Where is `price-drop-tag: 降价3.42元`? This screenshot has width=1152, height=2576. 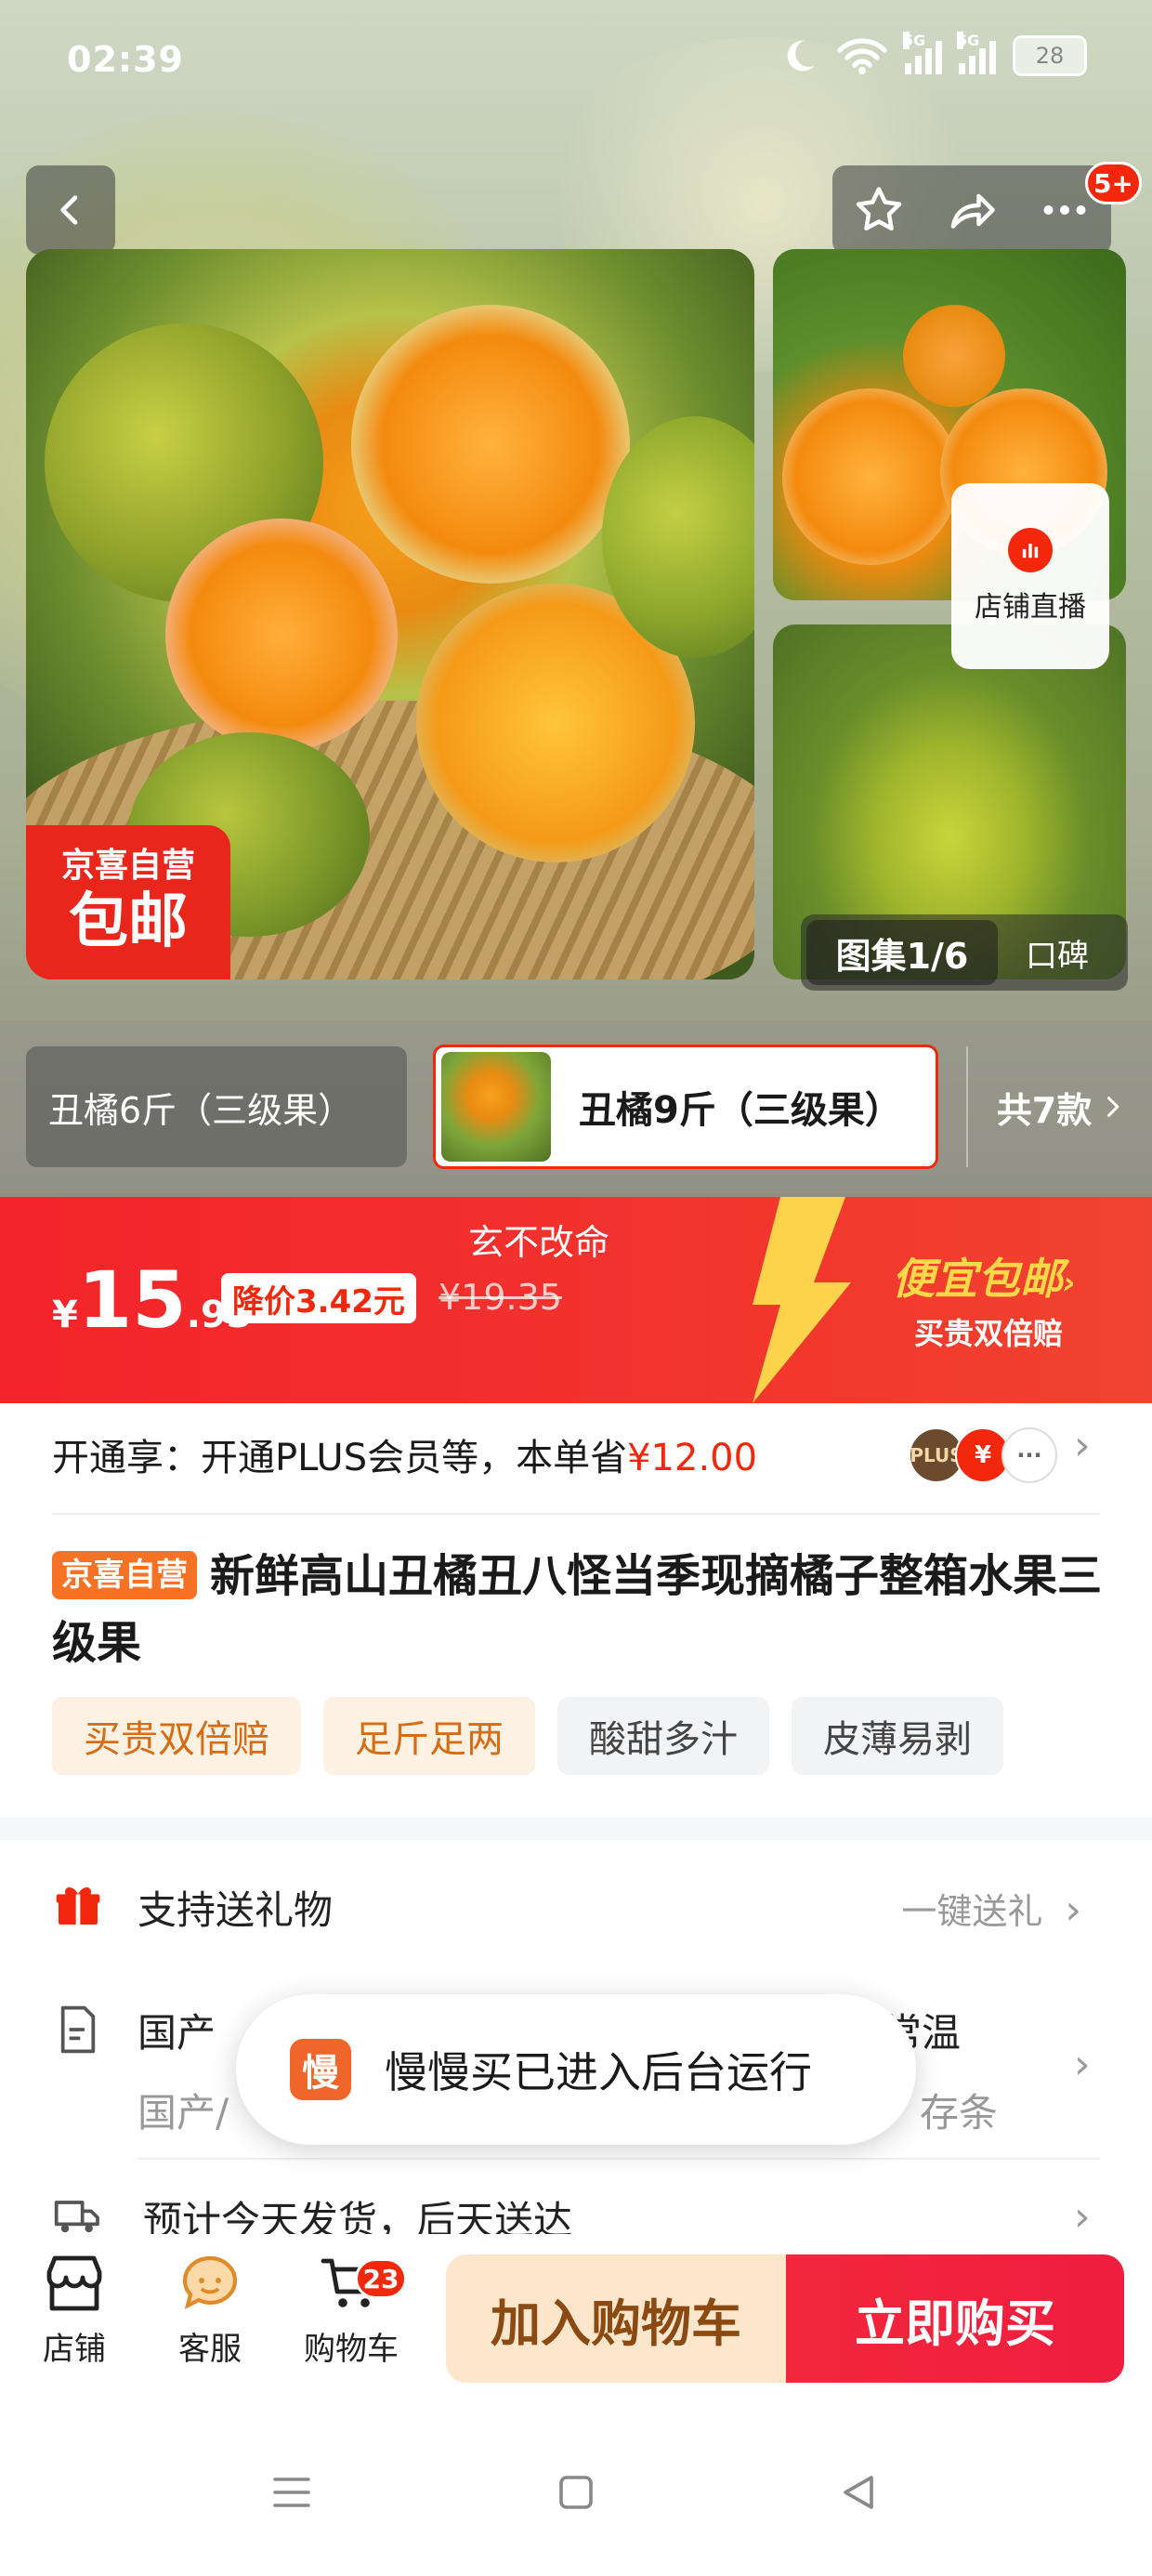
price-drop-tag: 降价3.42元 is located at coordinates (318, 1298).